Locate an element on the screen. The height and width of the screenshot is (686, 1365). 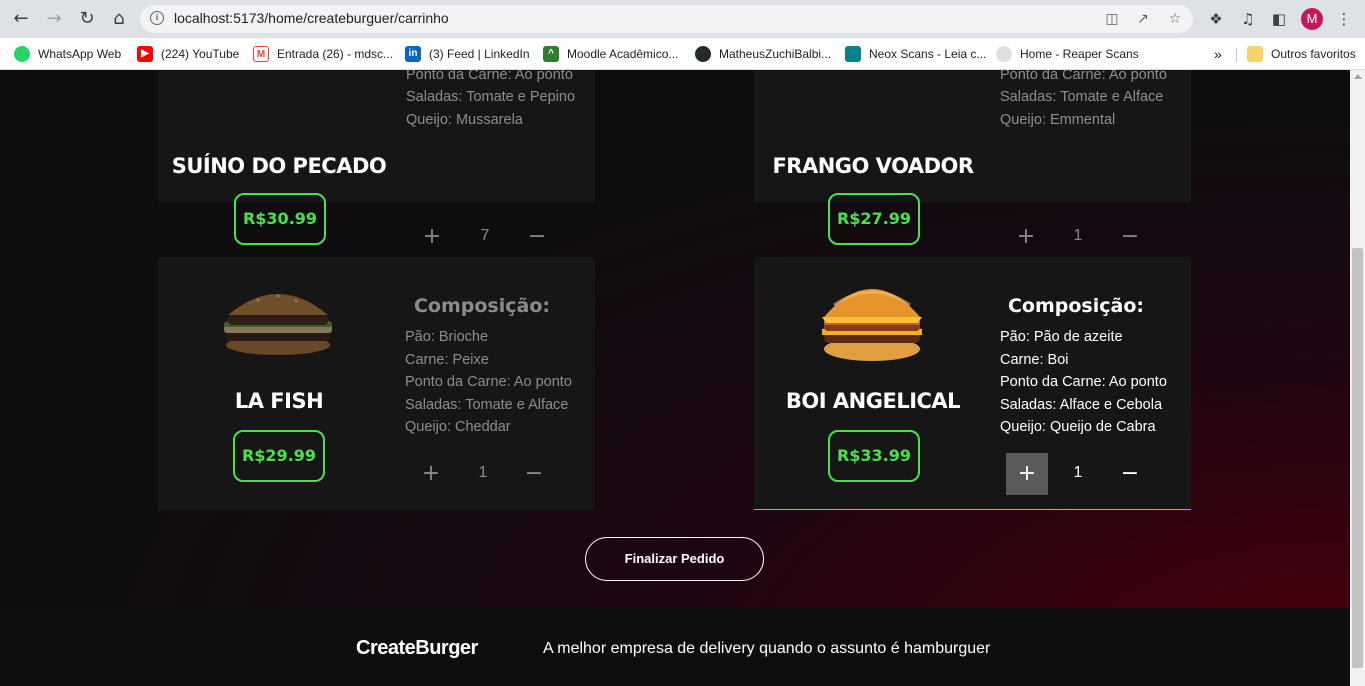
burger-name: SUÍNO DO PECADO is located at coordinates (279, 166).